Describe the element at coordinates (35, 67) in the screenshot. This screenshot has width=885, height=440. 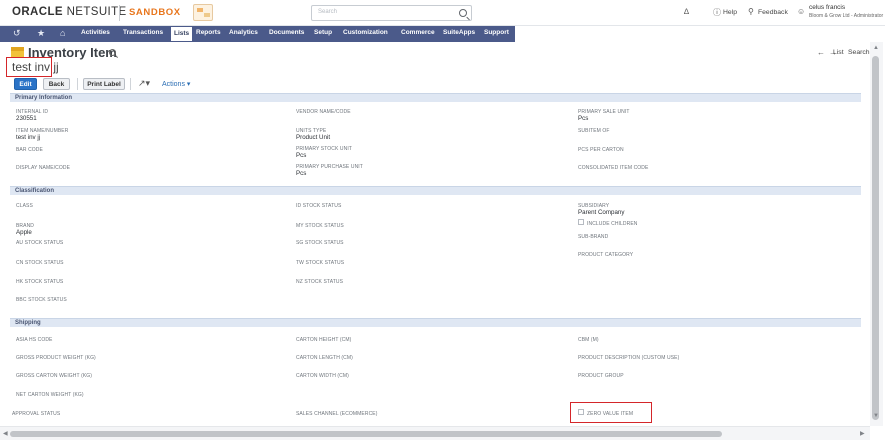
I see `record-name: test inv jj` at that location.